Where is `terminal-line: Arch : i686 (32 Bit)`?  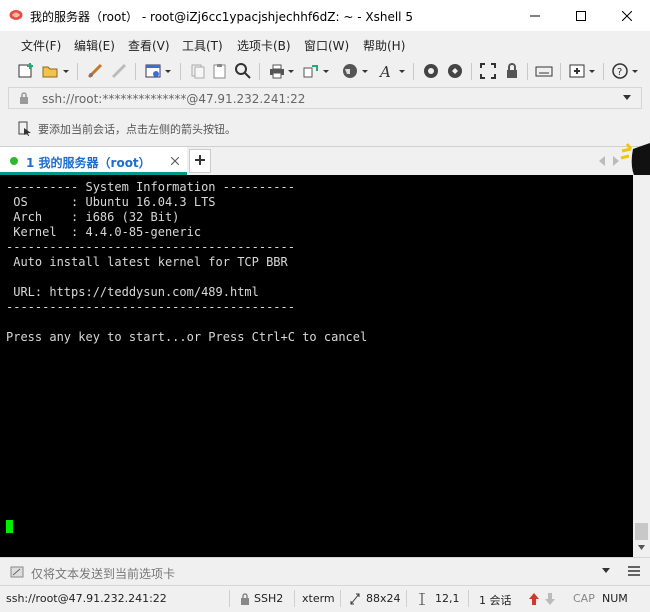
terminal-line: Arch : i686 (32 Bit) is located at coordinates (93, 217).